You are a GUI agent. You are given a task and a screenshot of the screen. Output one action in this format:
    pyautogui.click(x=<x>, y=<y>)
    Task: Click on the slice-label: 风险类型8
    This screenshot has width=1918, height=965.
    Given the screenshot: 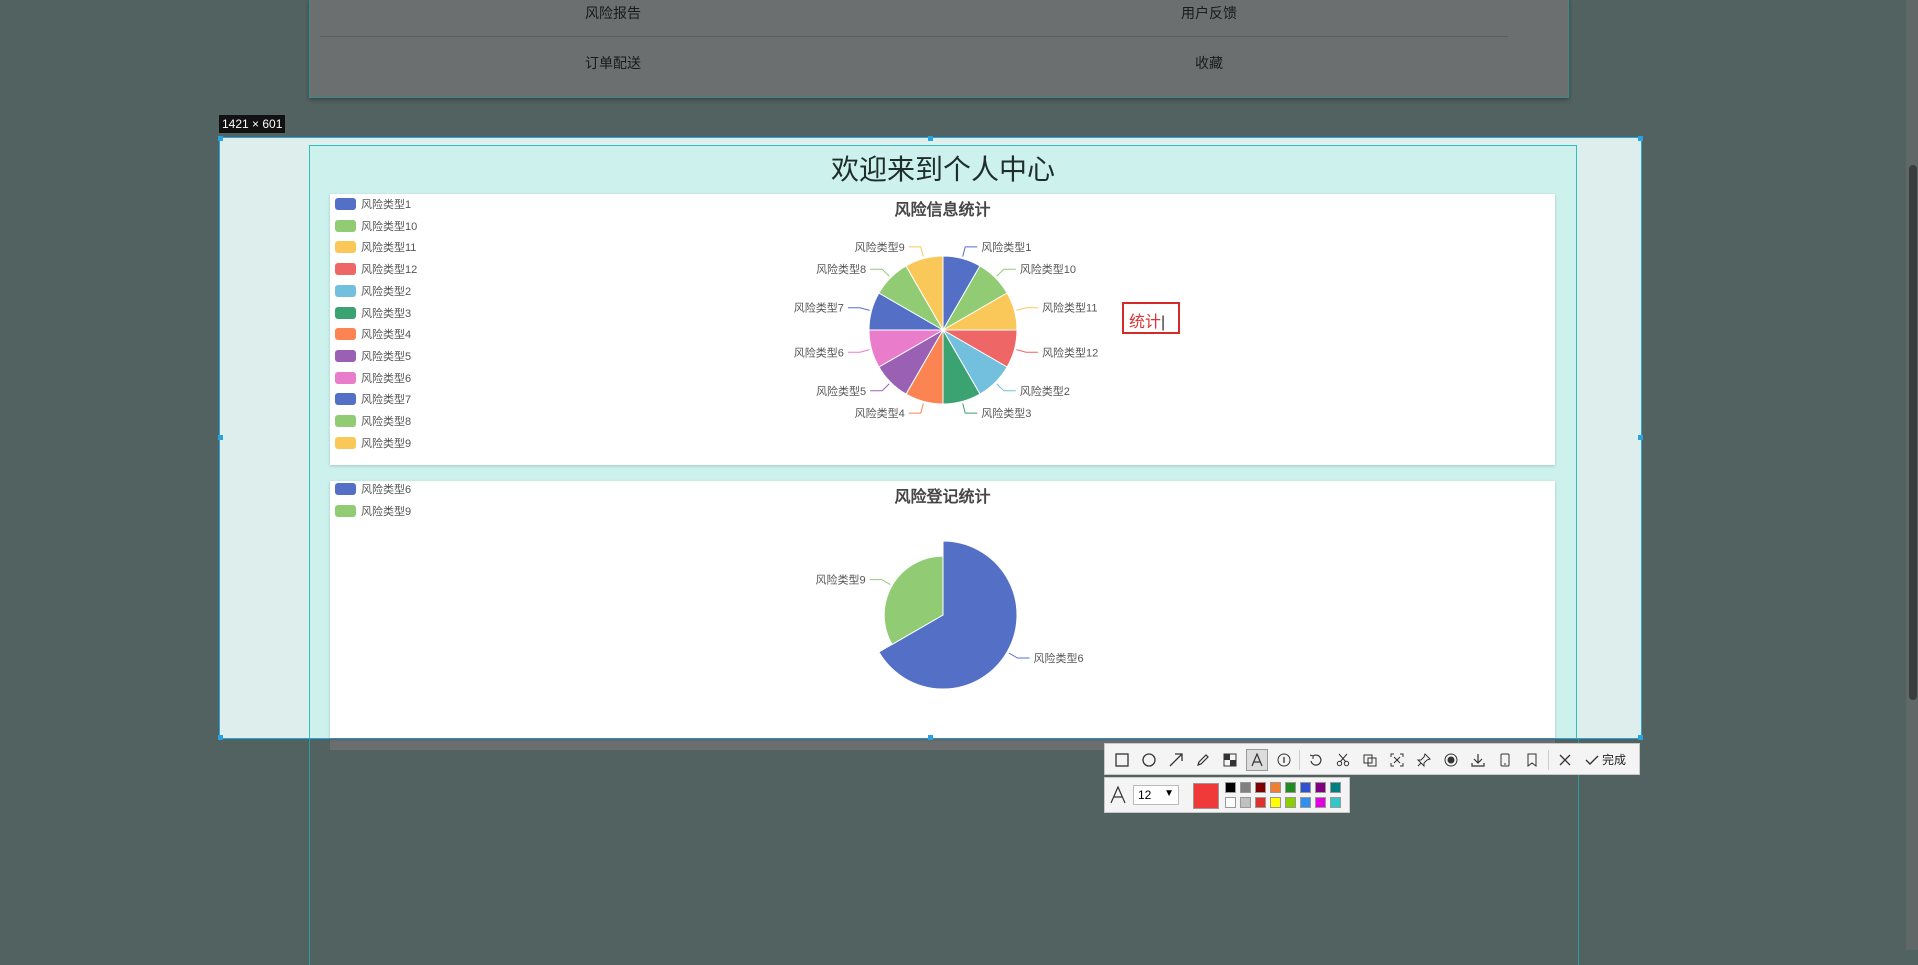 What is the action you would take?
    pyautogui.click(x=841, y=269)
    